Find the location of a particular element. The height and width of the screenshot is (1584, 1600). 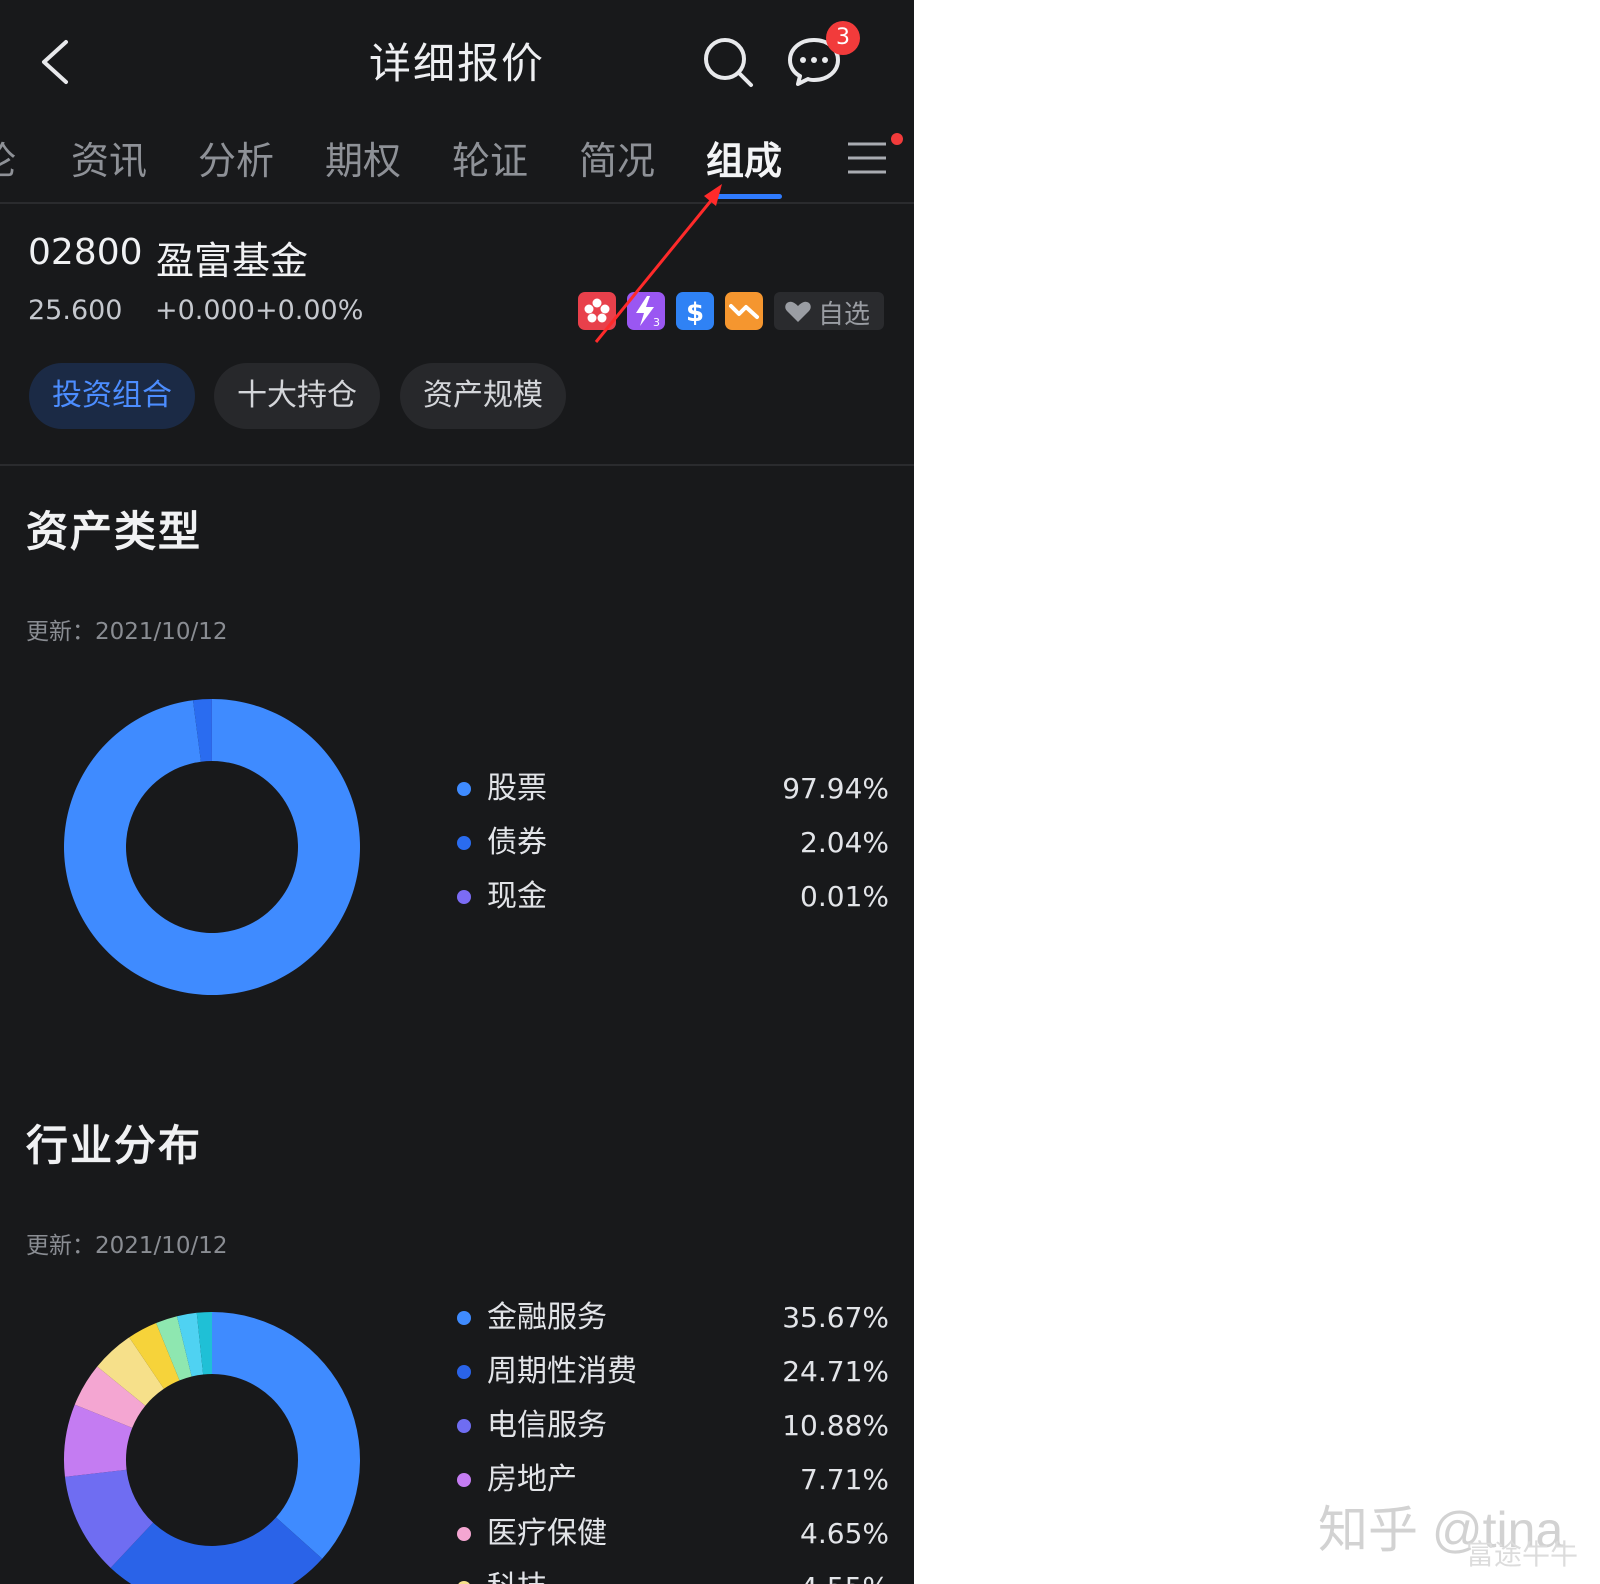

legend-value: 10.88% is located at coordinates (835, 1425).